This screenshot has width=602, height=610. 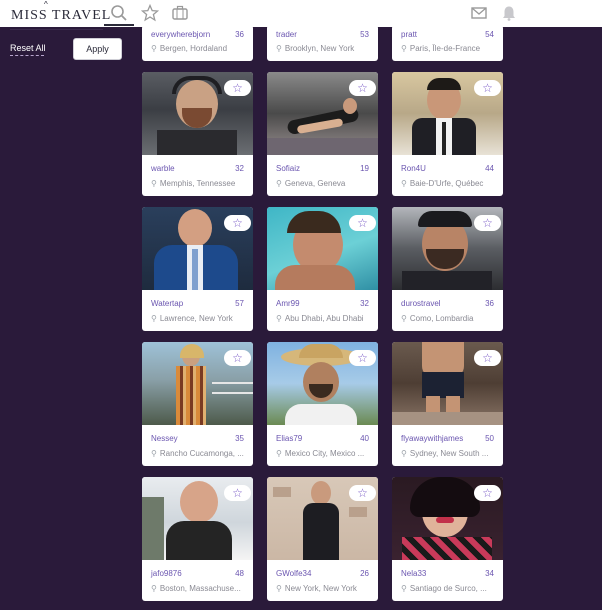 I want to click on profile-age: 34, so click(x=489, y=573).